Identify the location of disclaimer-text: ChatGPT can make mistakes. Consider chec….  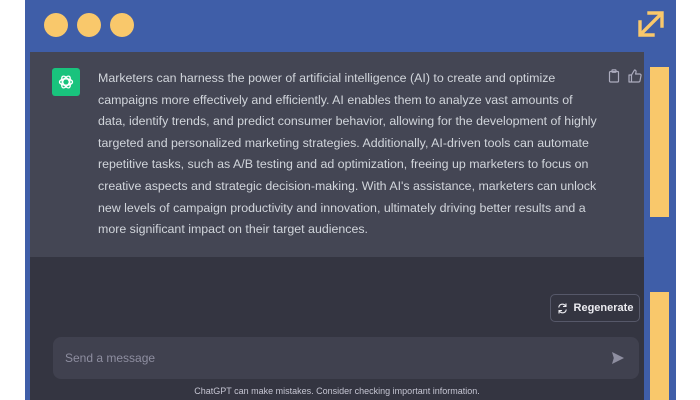
(337, 391).